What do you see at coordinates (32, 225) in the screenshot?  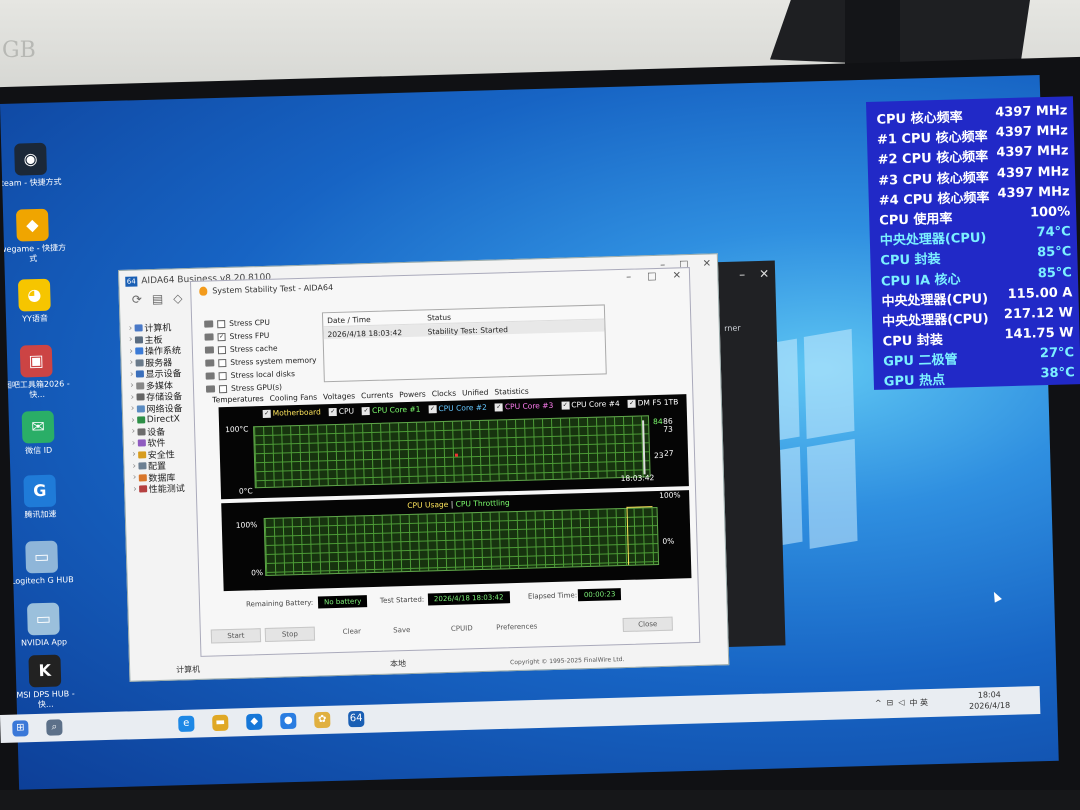 I see `desktop-app-icon: ◆` at bounding box center [32, 225].